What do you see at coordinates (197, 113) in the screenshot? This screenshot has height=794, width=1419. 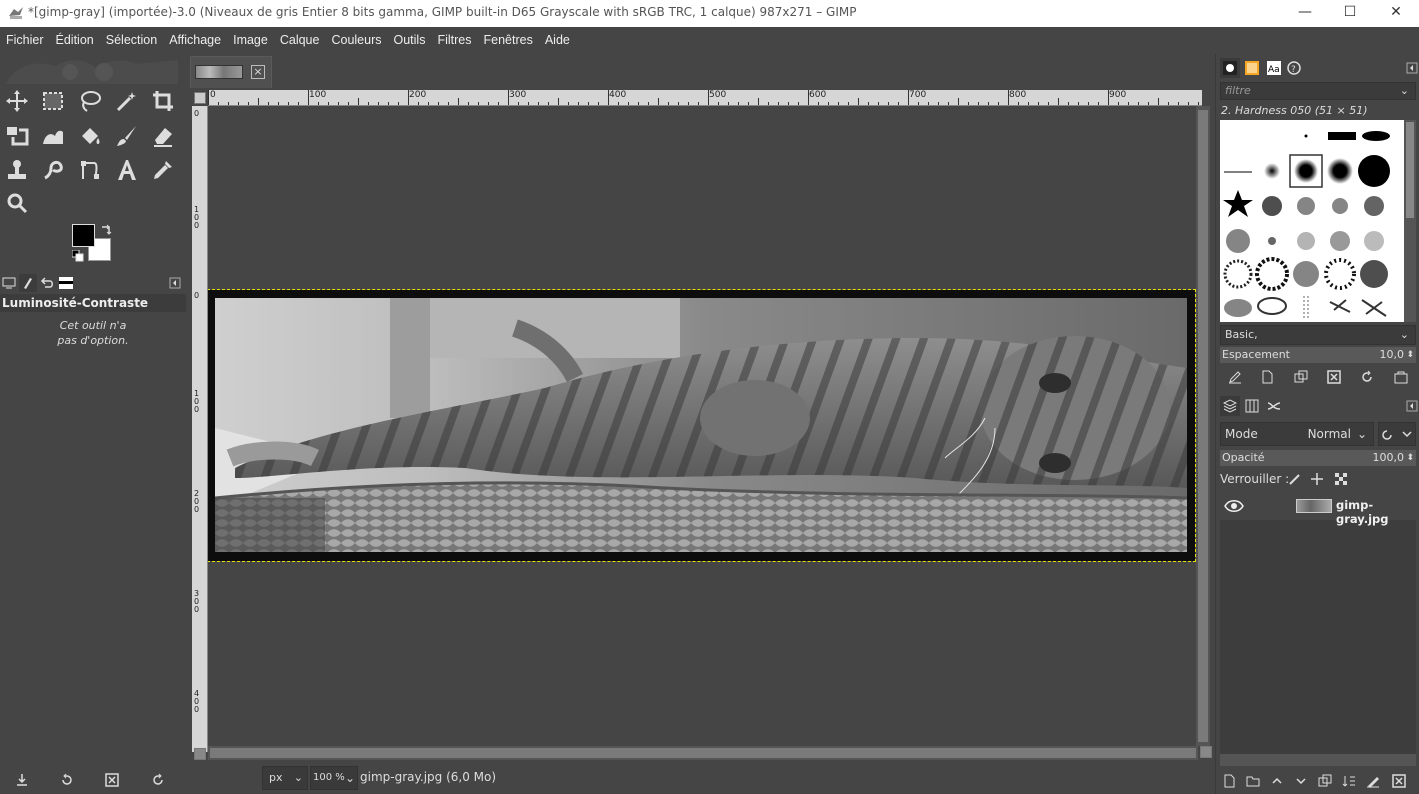 I see `vruler-label-top0: 0` at bounding box center [197, 113].